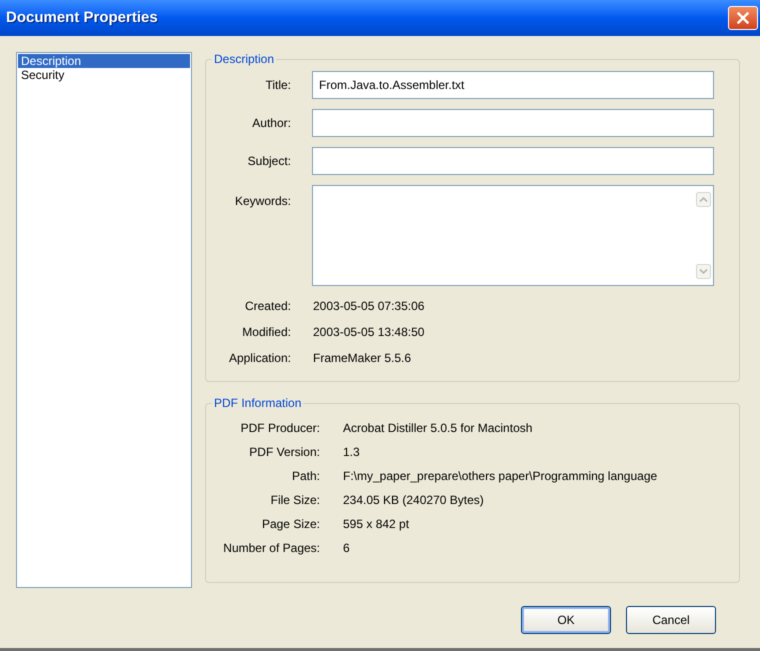 The height and width of the screenshot is (651, 760). I want to click on group-heading: Description, so click(244, 59).